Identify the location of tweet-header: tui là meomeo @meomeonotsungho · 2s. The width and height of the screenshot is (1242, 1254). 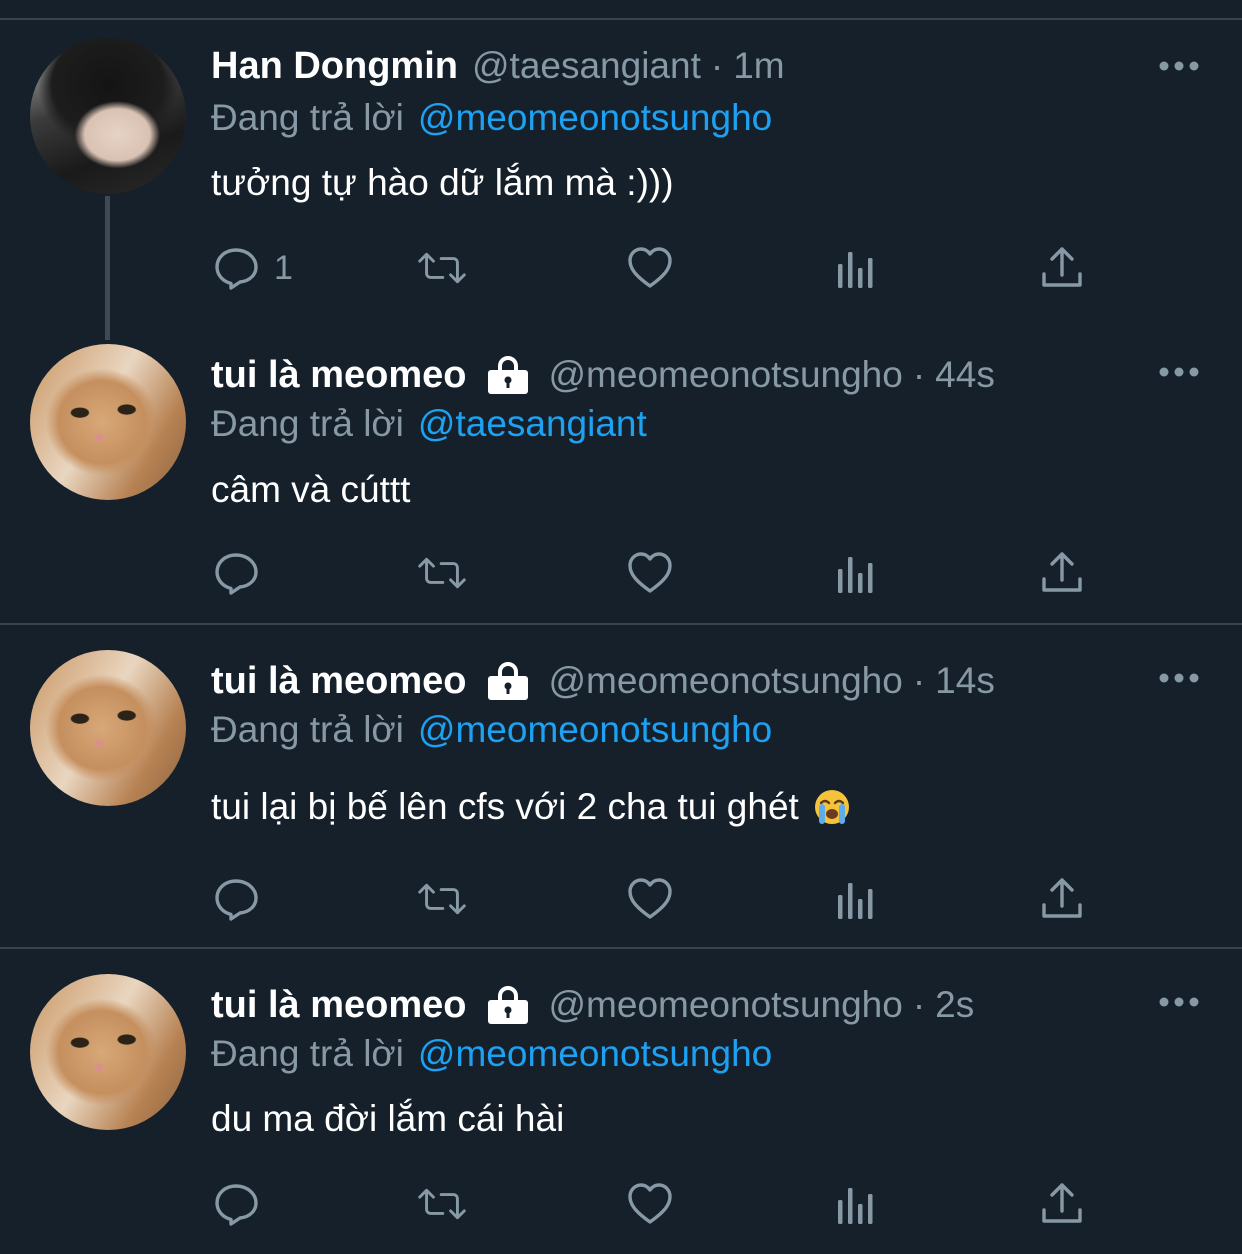
(592, 1005).